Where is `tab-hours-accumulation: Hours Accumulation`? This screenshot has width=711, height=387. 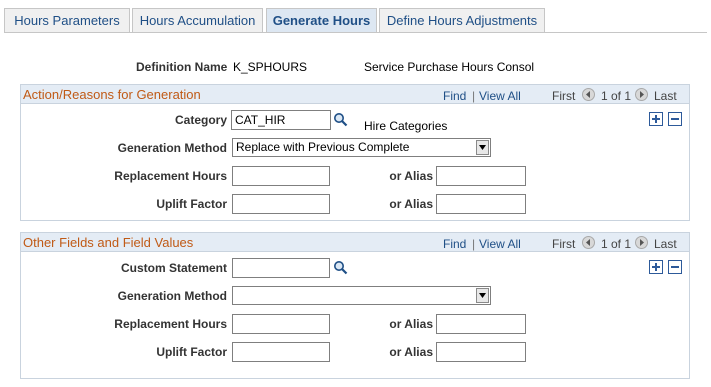 tab-hours-accumulation: Hours Accumulation is located at coordinates (197, 20).